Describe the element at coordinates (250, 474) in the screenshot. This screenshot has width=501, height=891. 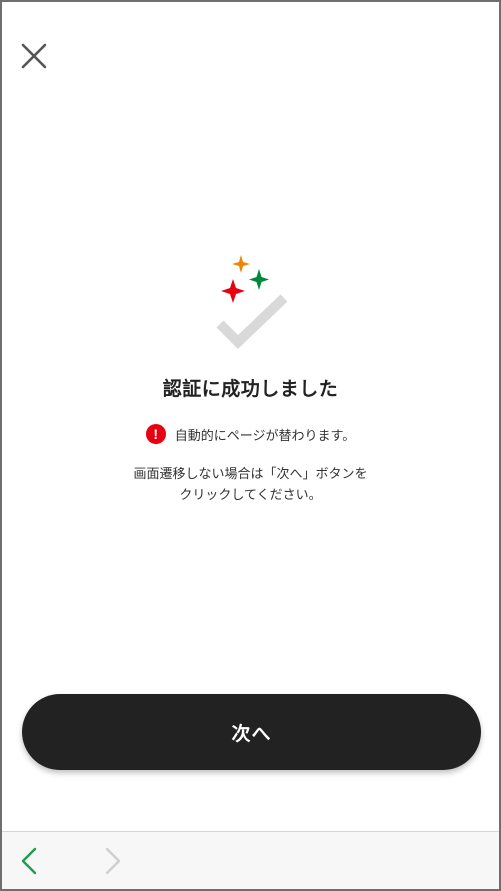
I see `description-line-1: 画面遷移しない場合は「次へ」ボタンを` at that location.